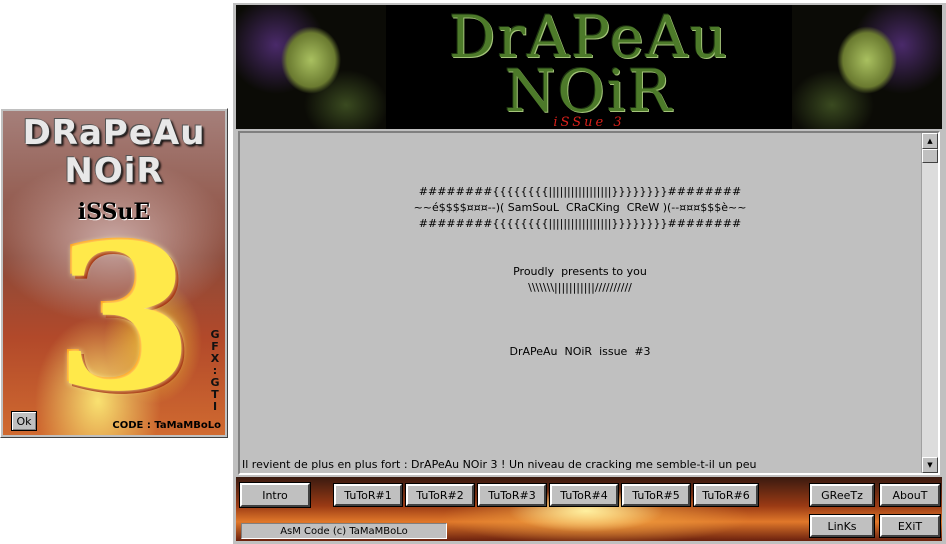 The width and height of the screenshot is (946, 544). What do you see at coordinates (910, 495) in the screenshot?
I see `about-button: AbouT` at bounding box center [910, 495].